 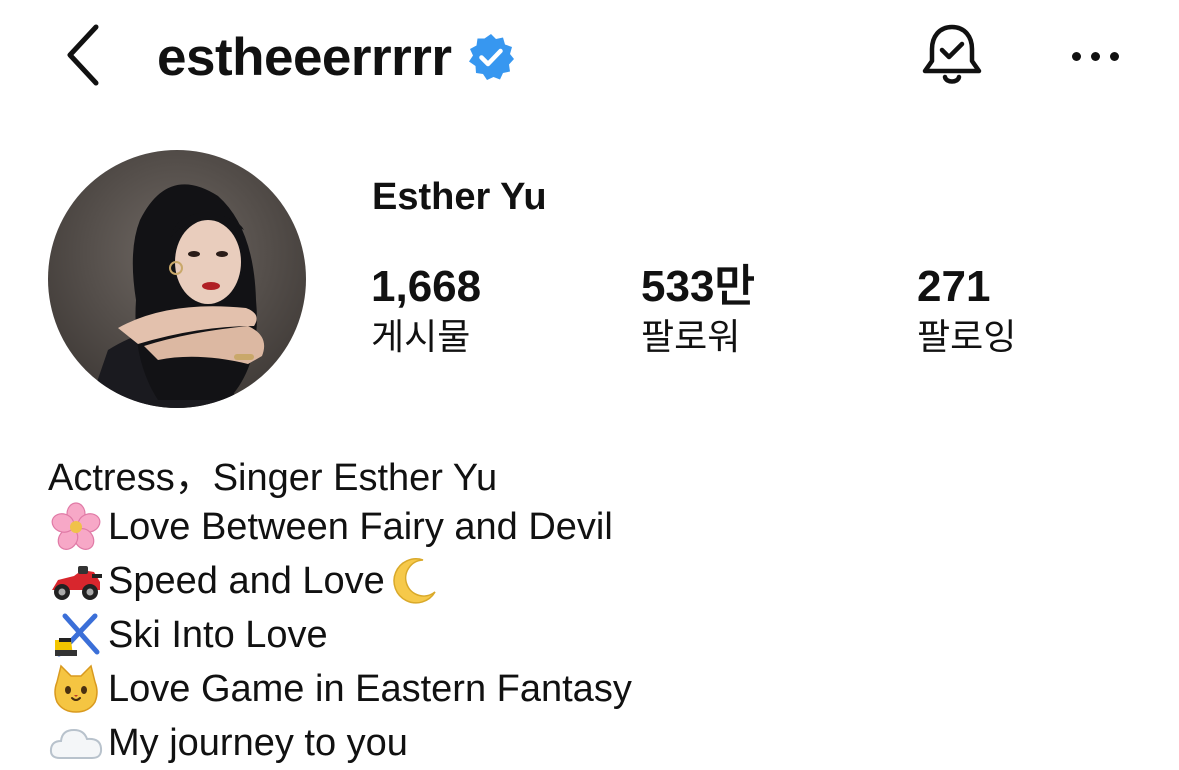 I want to click on racing-car-icon, so click(x=76, y=581).